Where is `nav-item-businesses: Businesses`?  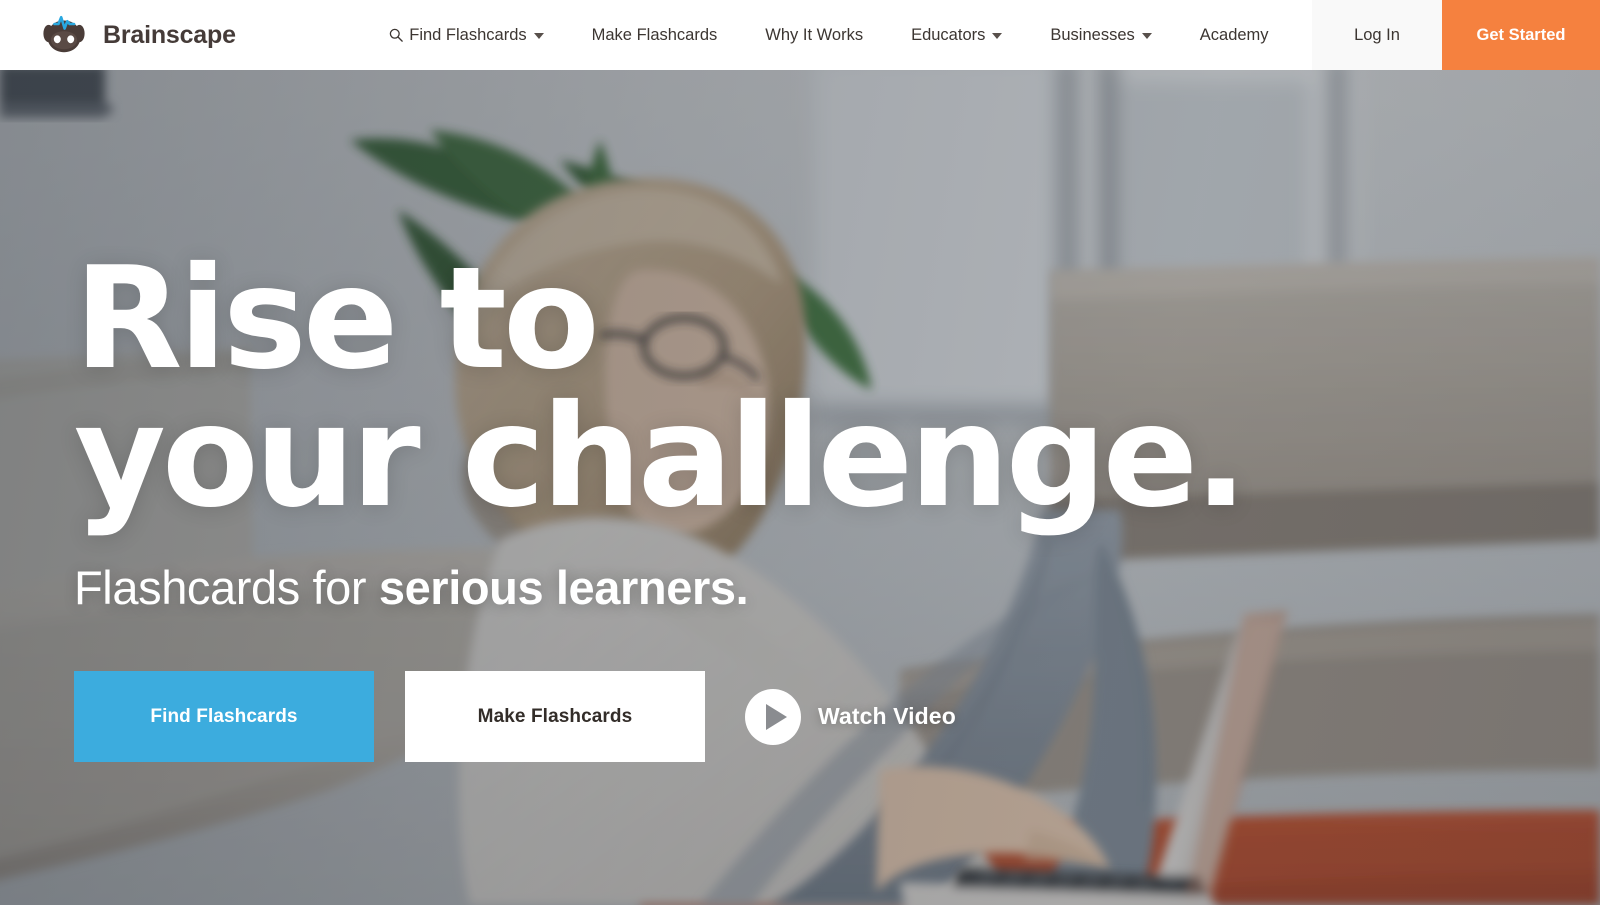
nav-item-businesses: Businesses is located at coordinates (1100, 35).